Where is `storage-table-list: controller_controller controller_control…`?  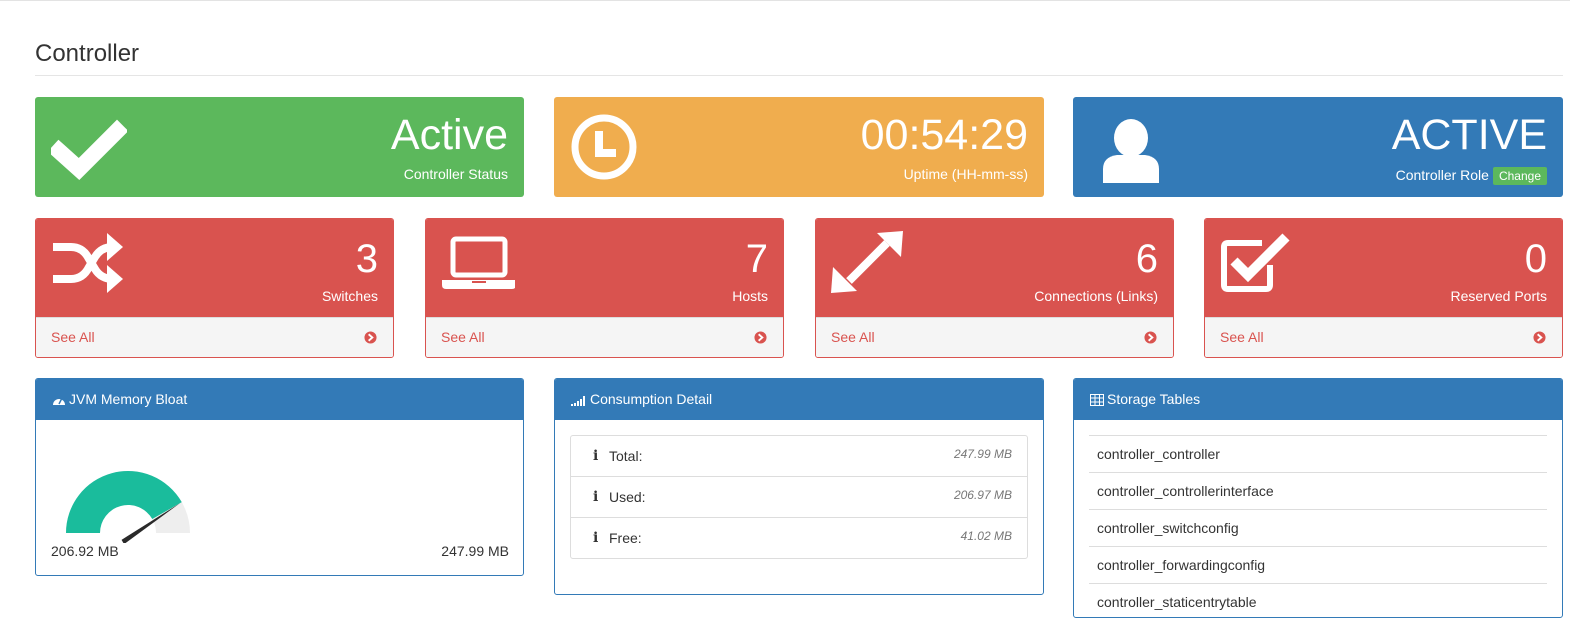
storage-table-list: controller_controller controller_control… is located at coordinates (1318, 526).